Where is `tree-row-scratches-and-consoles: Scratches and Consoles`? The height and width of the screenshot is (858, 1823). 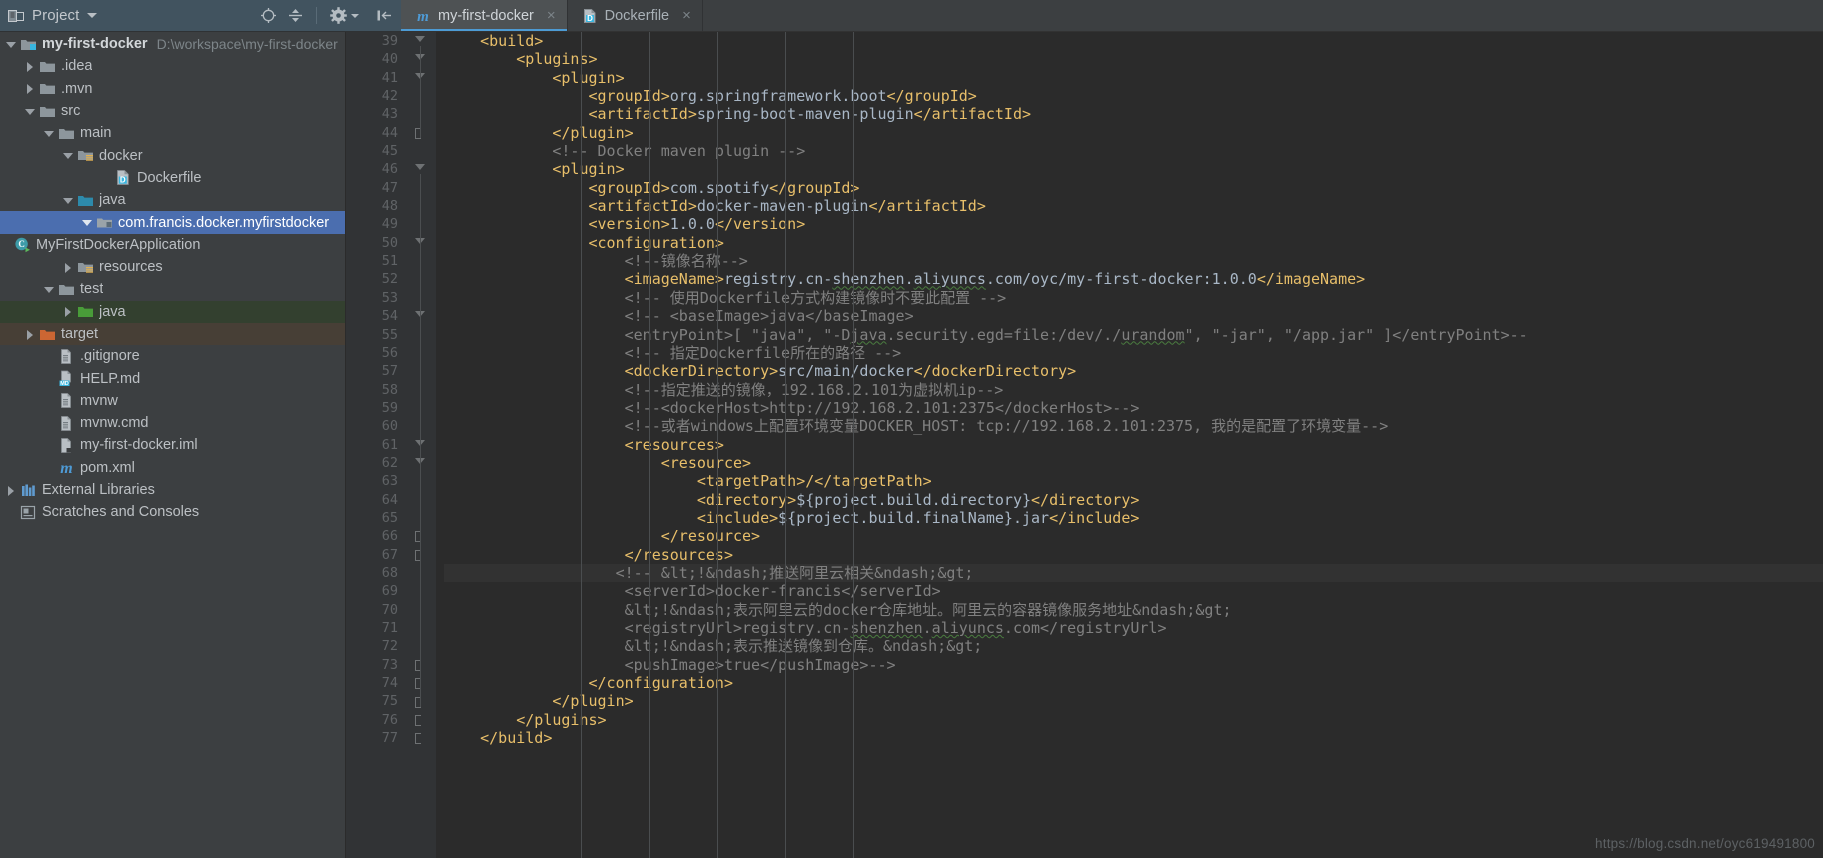 tree-row-scratches-and-consoles: Scratches and Consoles is located at coordinates (172, 512).